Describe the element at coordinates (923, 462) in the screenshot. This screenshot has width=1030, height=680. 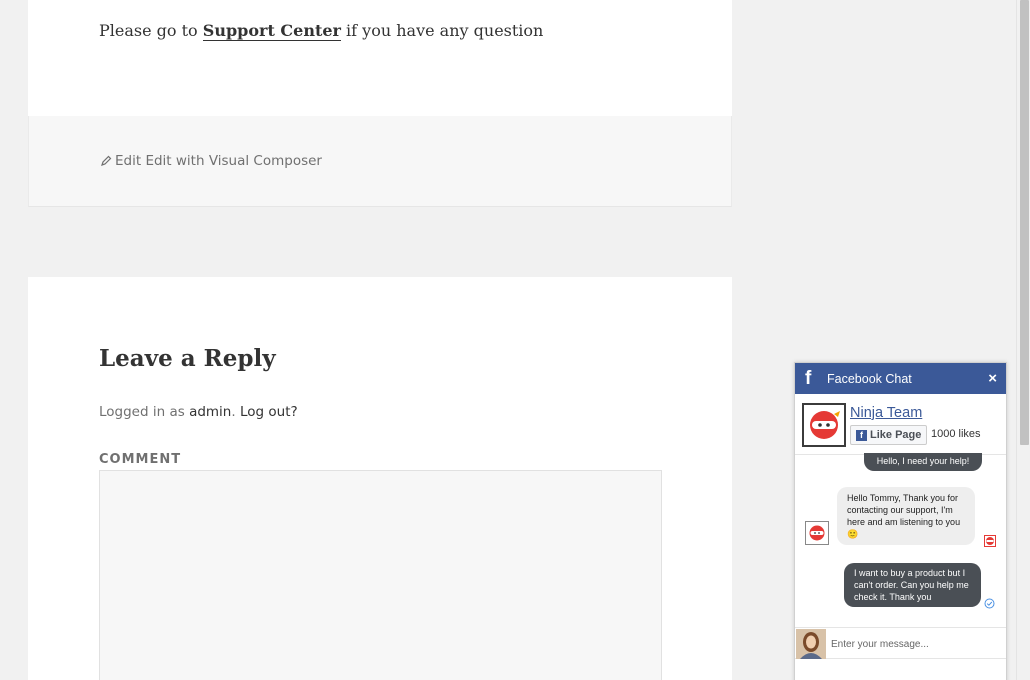
I see `message-bubble-outgoing: Hello, I need your help!` at that location.